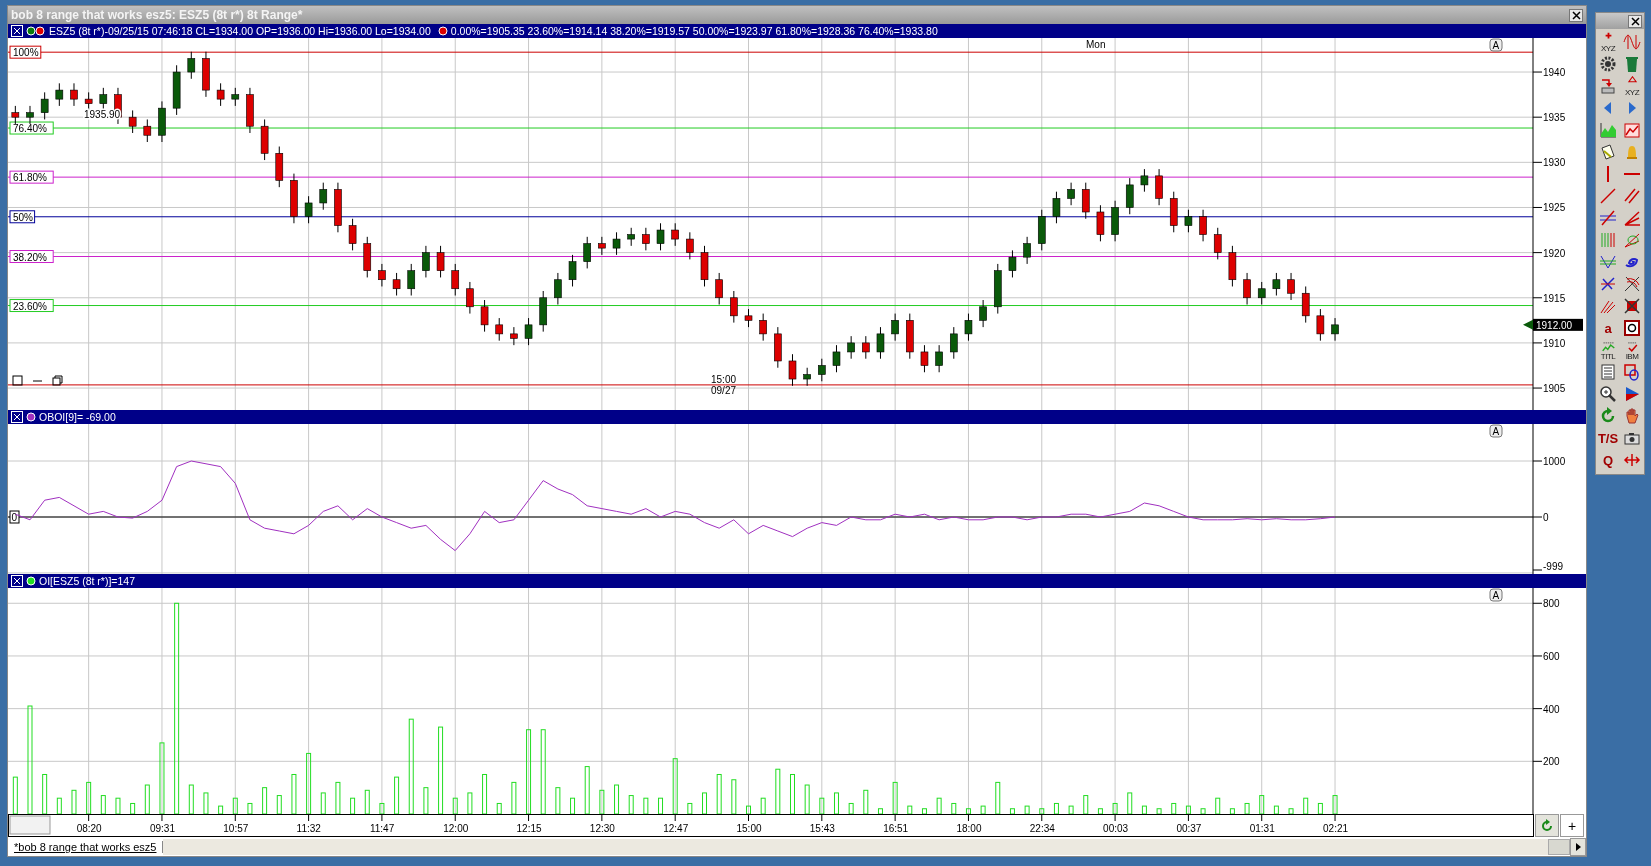 This screenshot has height=866, width=1651. I want to click on time-label: 11:32, so click(308, 828).